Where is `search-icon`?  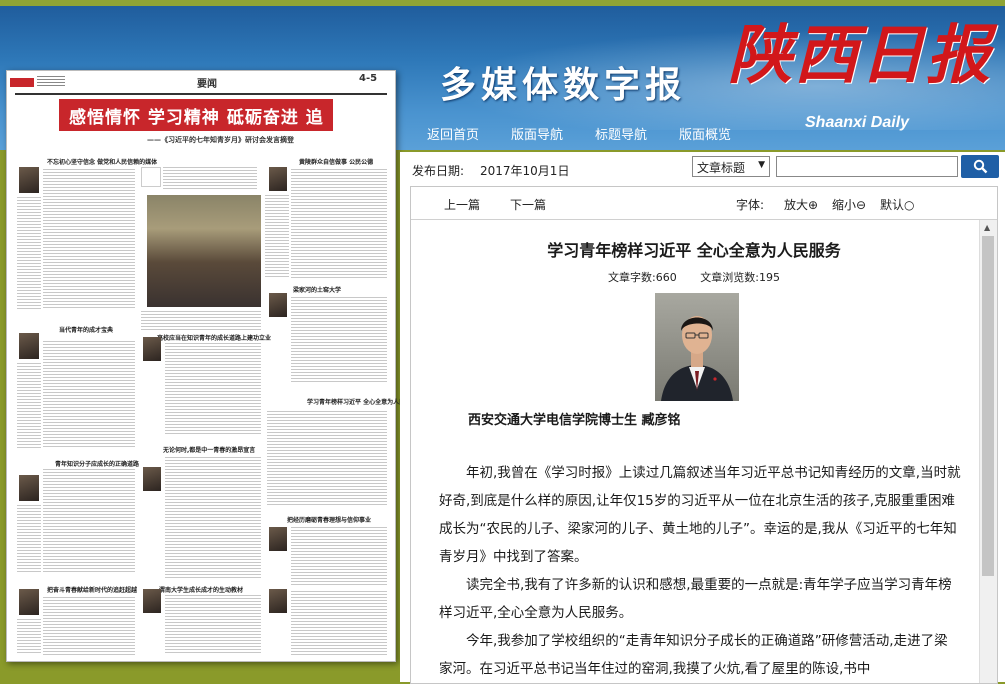
search-icon is located at coordinates (980, 166).